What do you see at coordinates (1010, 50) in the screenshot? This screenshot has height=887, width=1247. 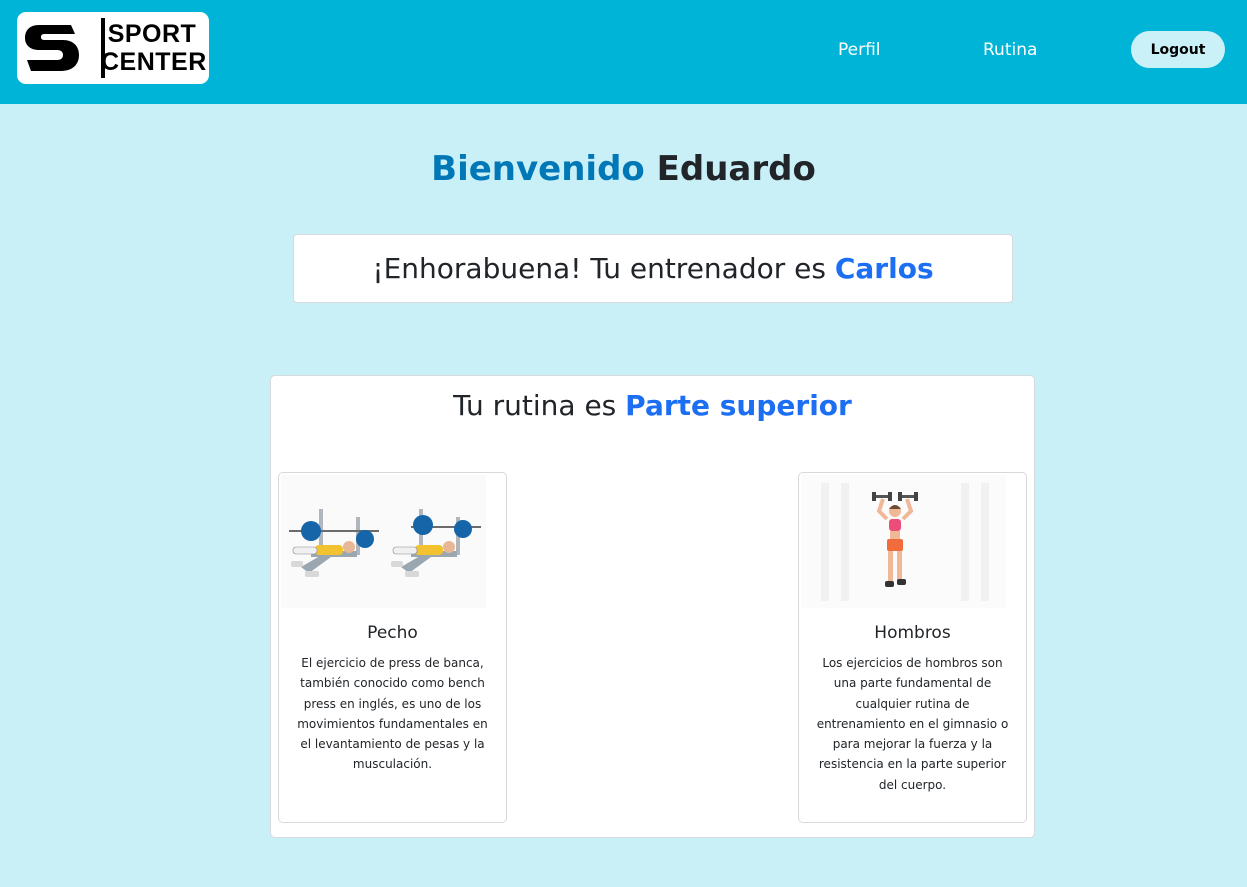 I see `nav-link-rutina: Rutina` at bounding box center [1010, 50].